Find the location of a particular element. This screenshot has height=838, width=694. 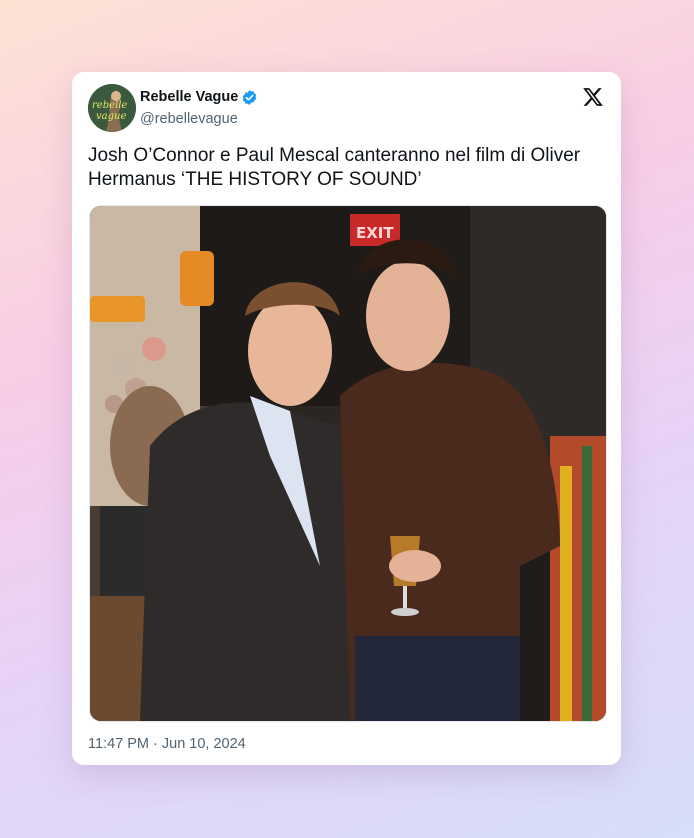

author-avatar: rebelle vague is located at coordinates (112, 108).